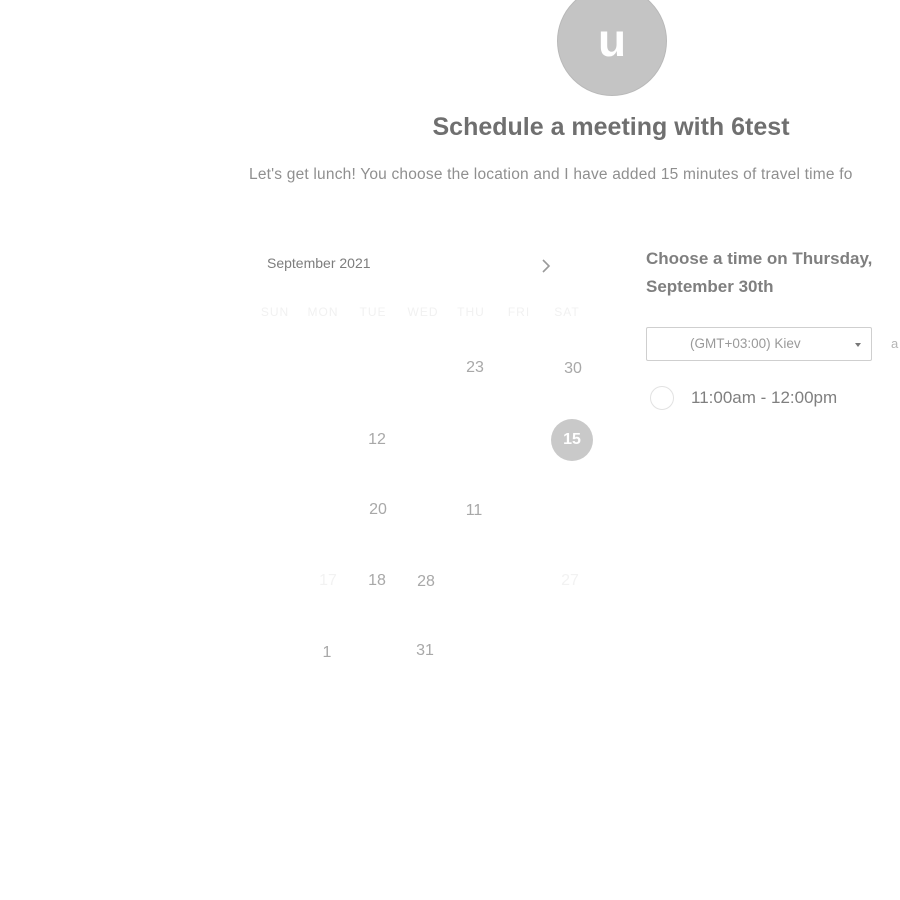  Describe the element at coordinates (319, 263) in the screenshot. I see `calendar-month-label: September 2021` at that location.